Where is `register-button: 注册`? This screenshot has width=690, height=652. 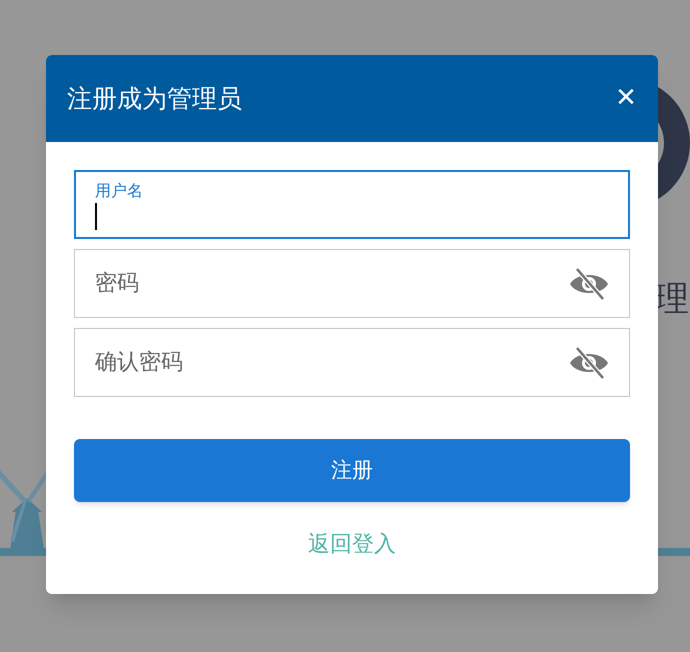
register-button: 注册 is located at coordinates (352, 470).